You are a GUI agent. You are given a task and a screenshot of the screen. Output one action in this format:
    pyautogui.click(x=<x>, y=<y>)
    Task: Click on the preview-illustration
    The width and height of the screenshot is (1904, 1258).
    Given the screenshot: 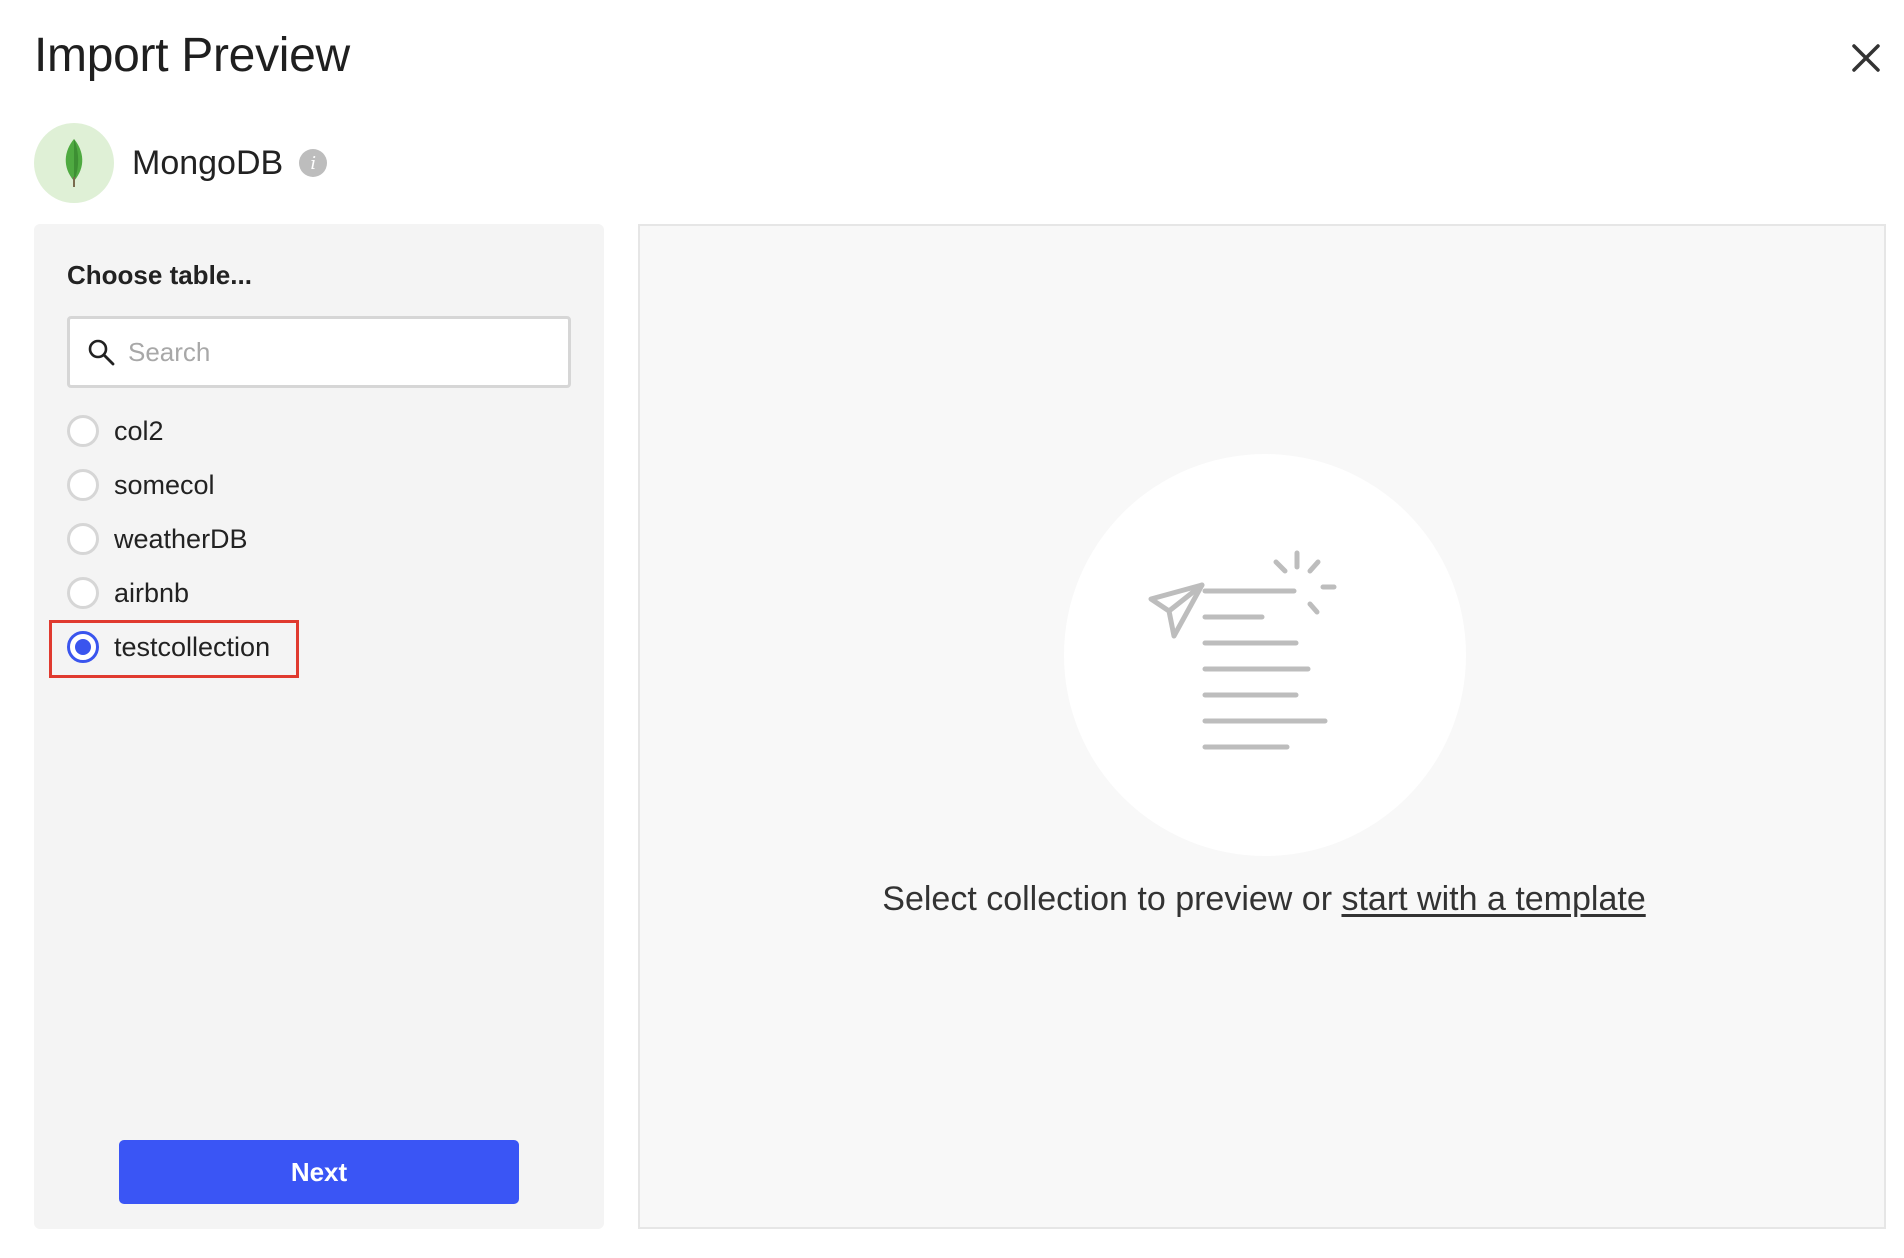 What is the action you would take?
    pyautogui.click(x=1265, y=655)
    